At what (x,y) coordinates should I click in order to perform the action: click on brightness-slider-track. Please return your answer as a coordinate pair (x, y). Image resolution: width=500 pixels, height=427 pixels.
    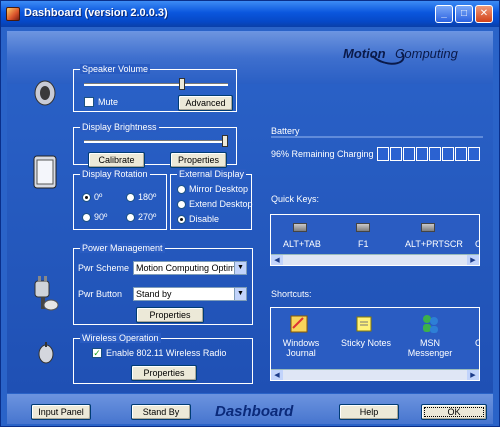
    Looking at the image, I should click on (156, 141).